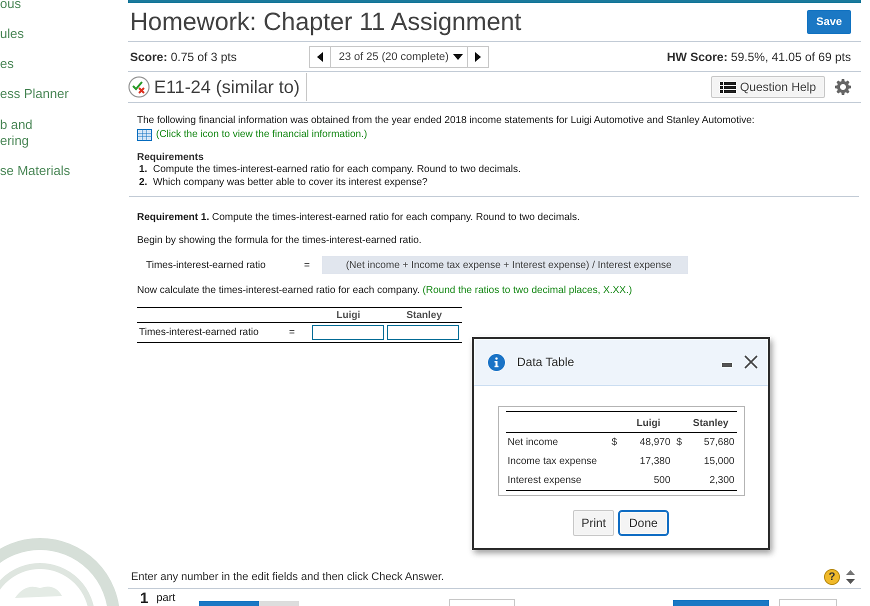 The image size is (870, 606). Describe the element at coordinates (143, 182) in the screenshot. I see `list-number: 2.` at that location.